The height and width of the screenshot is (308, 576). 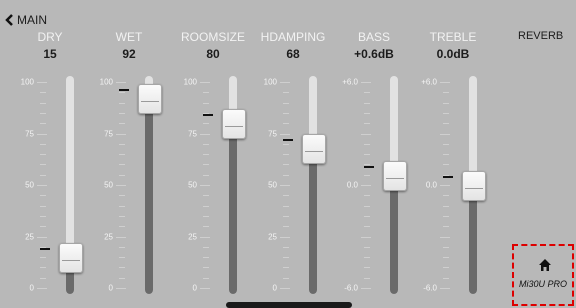 What do you see at coordinates (293, 37) in the screenshot?
I see `fader-name: HDAMPING` at bounding box center [293, 37].